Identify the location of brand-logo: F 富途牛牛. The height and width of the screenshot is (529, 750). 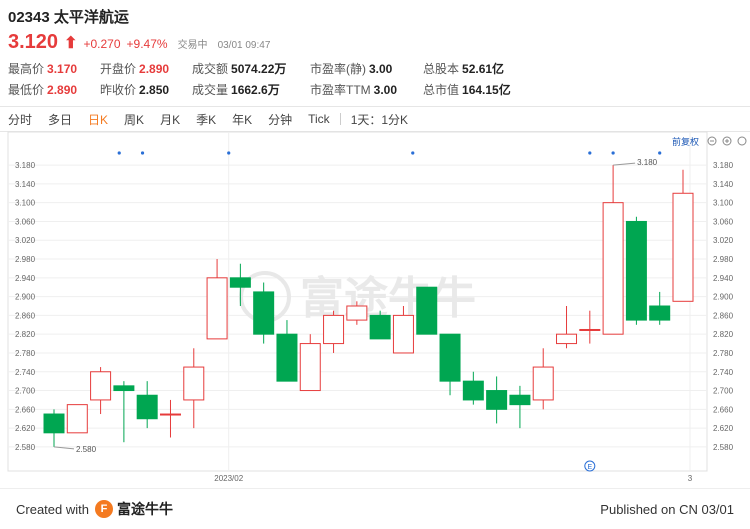
(134, 509).